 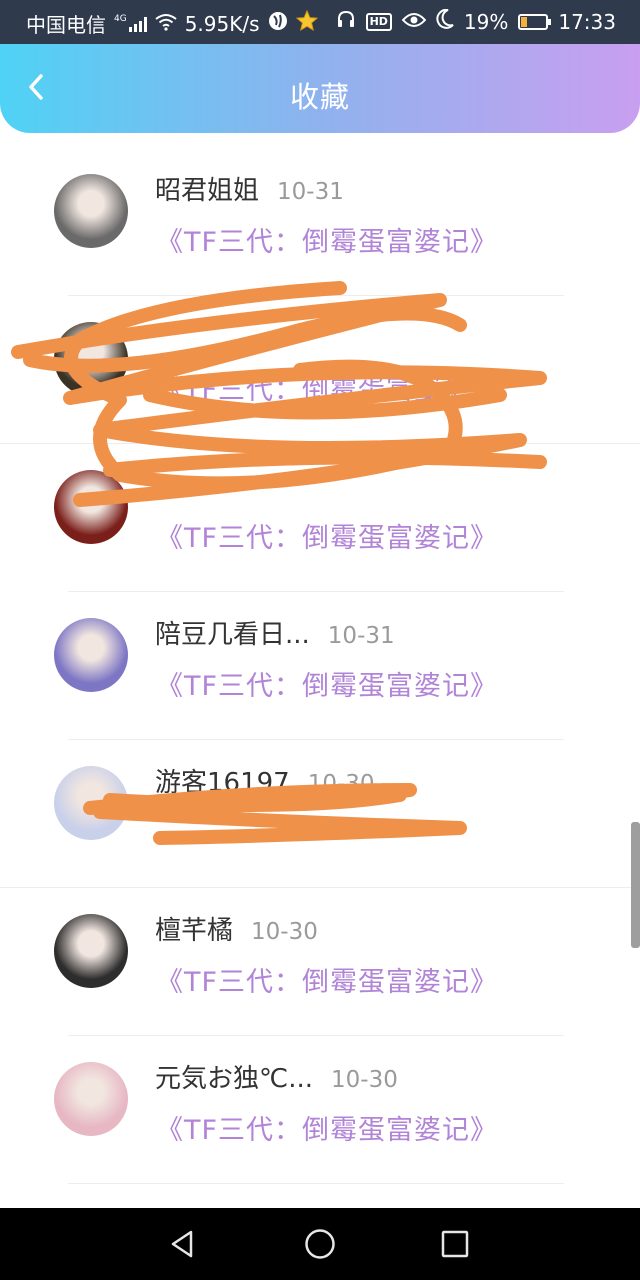 I want to click on home-circle-icon, so click(x=320, y=1244).